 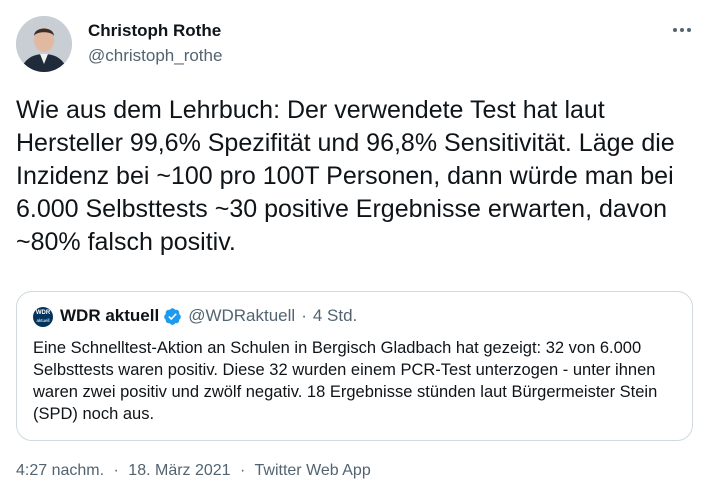 I want to click on tweet-source: Twitter Web App, so click(x=313, y=470).